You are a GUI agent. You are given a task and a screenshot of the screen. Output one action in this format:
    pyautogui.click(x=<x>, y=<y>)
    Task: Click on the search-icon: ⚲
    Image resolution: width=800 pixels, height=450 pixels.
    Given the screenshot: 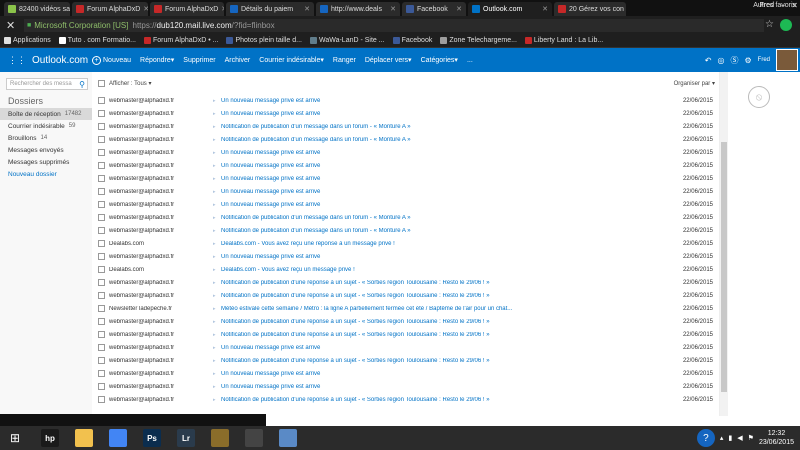 What is the action you would take?
    pyautogui.click(x=82, y=84)
    